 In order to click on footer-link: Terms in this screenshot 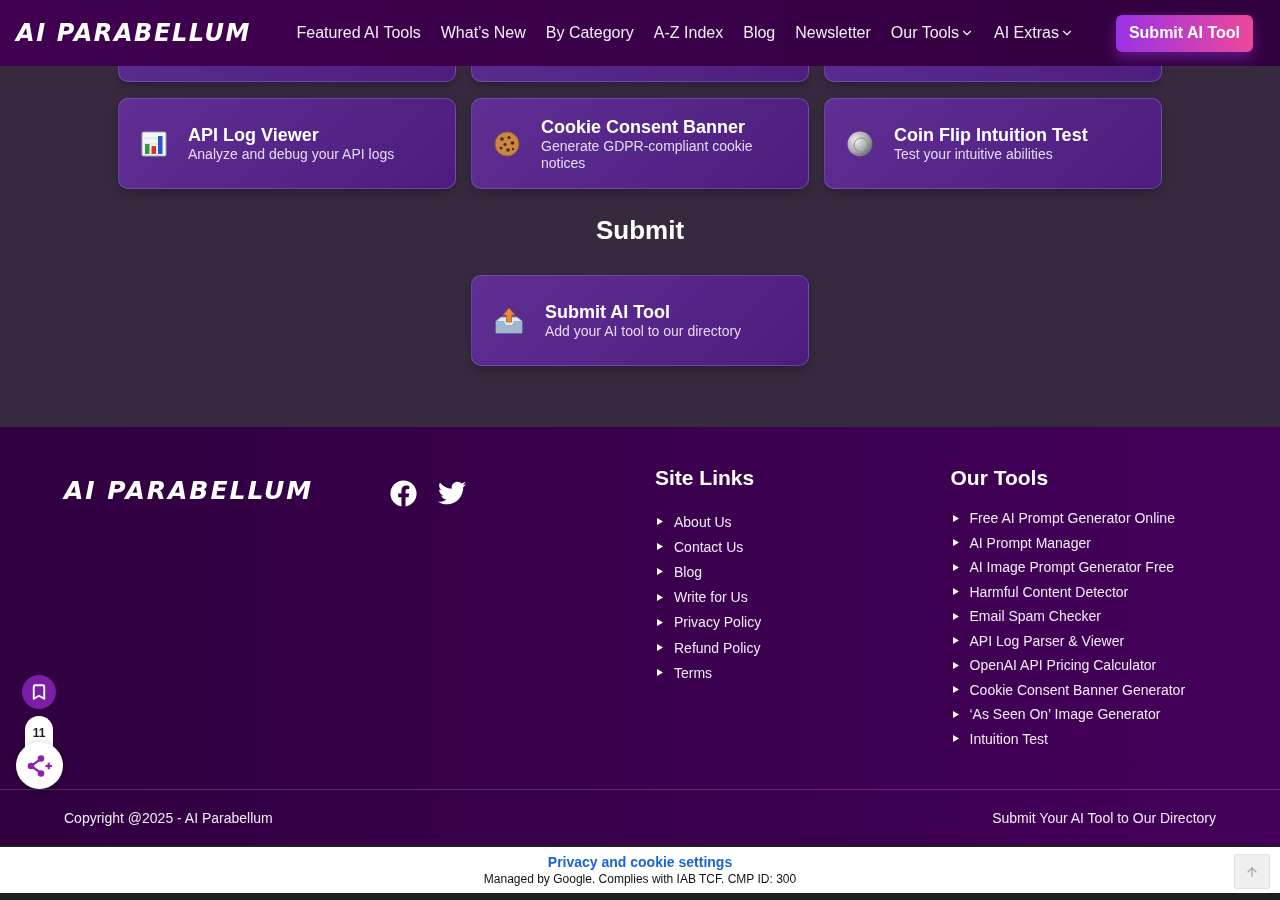, I will do `click(693, 672)`.